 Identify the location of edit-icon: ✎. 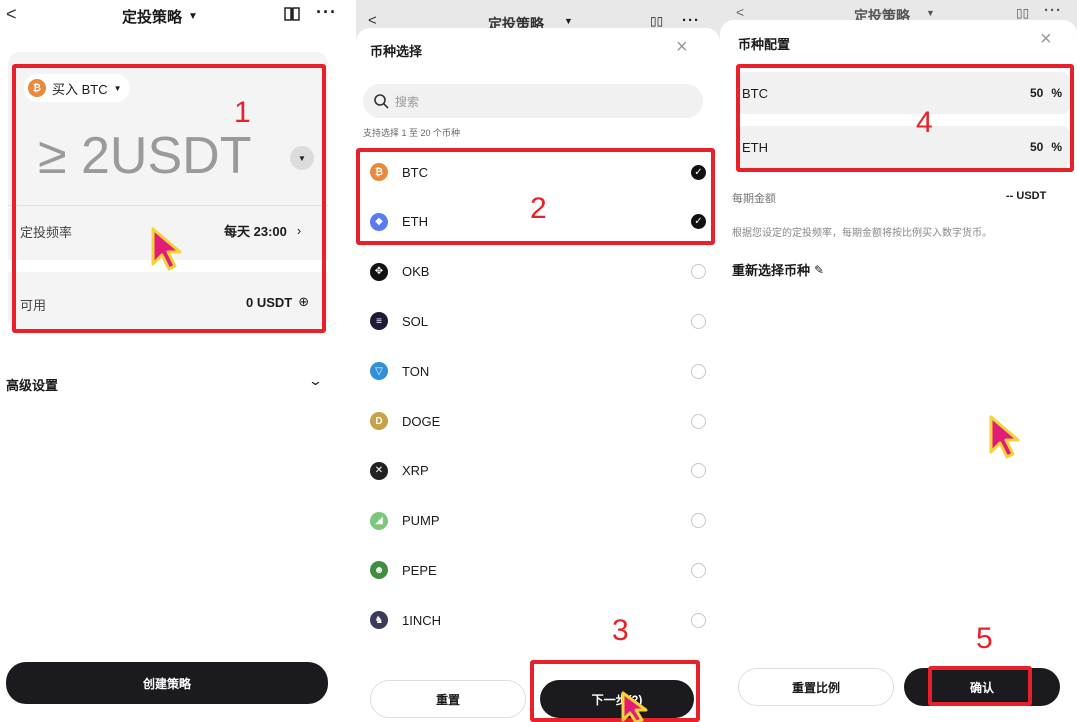
(819, 269).